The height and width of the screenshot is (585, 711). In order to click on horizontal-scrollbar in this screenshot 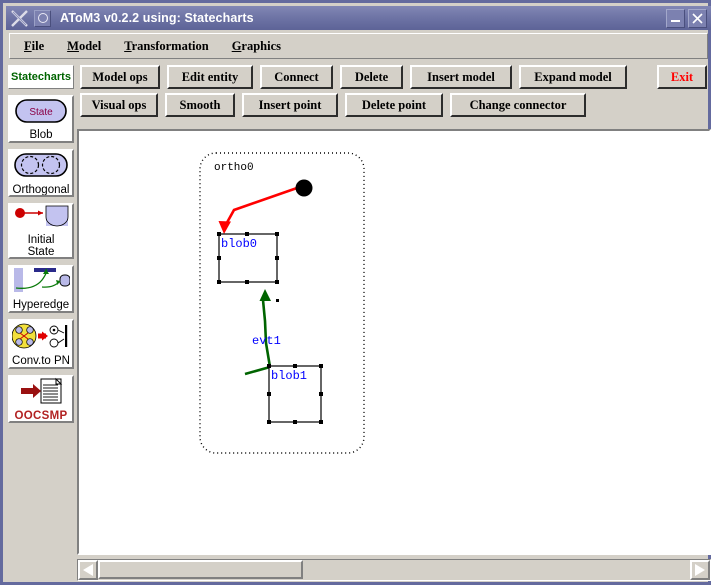, I will do `click(394, 570)`.